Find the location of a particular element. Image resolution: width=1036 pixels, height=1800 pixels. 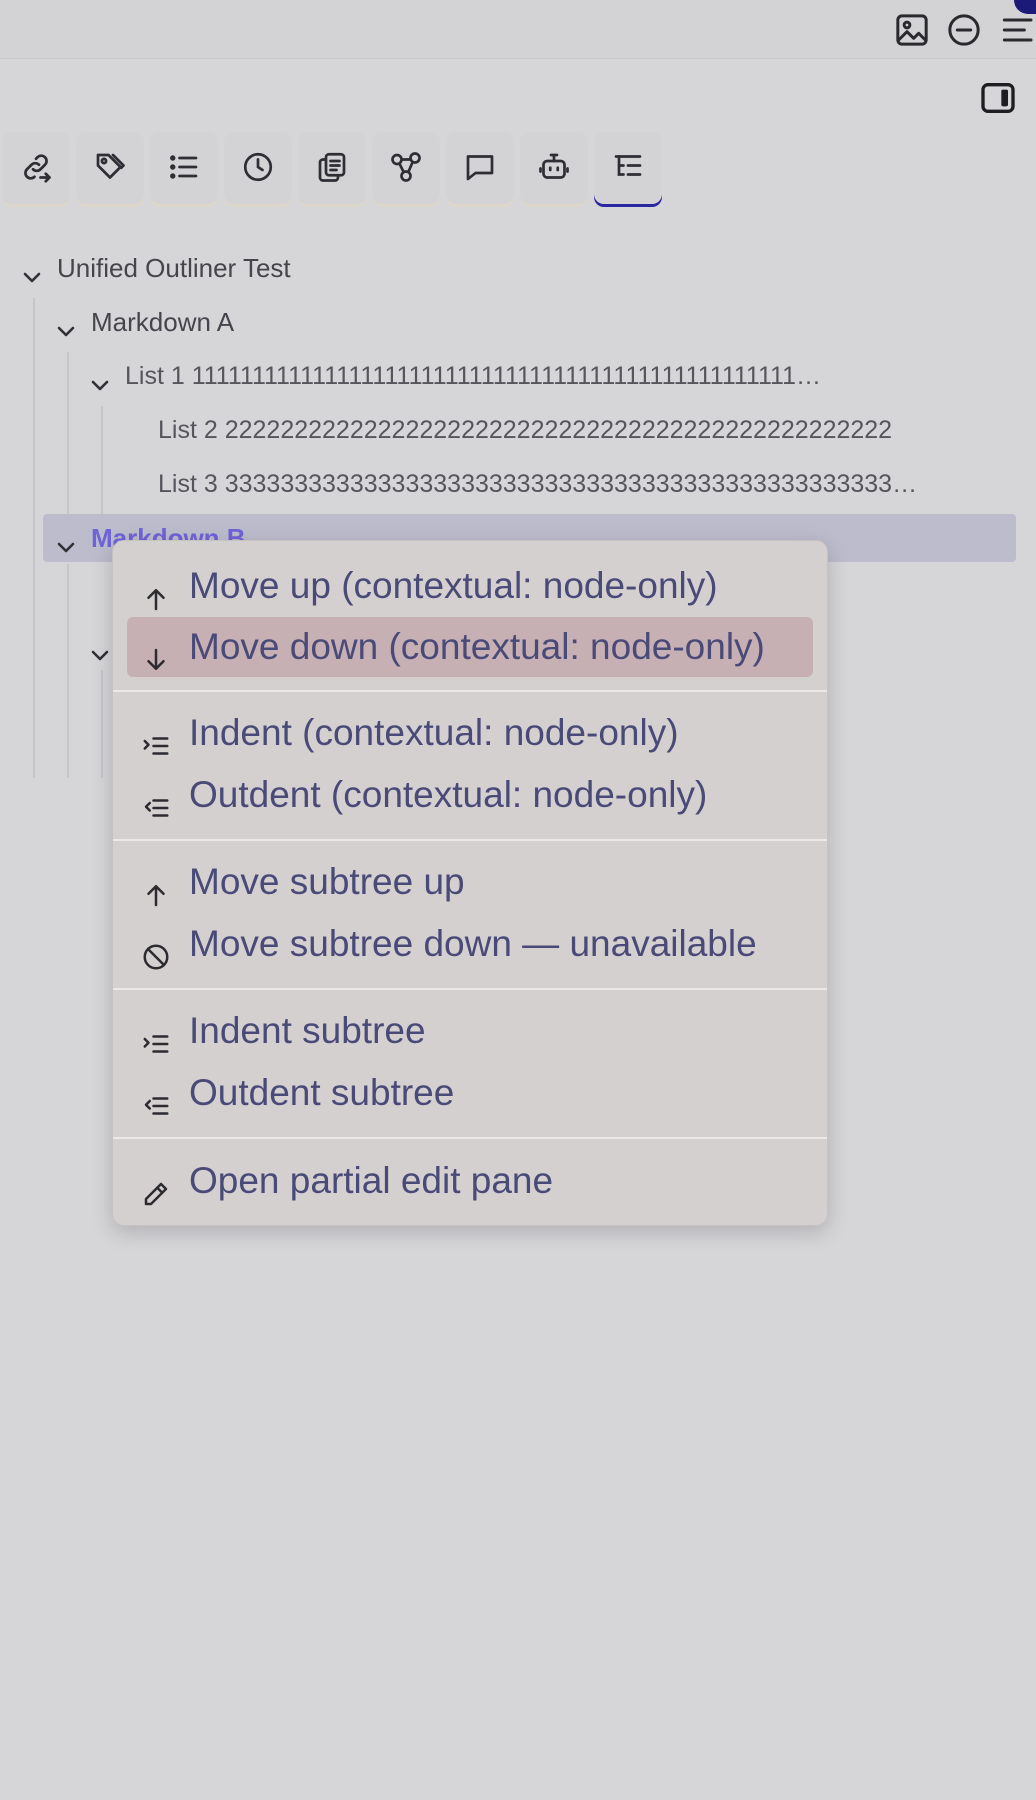

tags-icon is located at coordinates (110, 166).